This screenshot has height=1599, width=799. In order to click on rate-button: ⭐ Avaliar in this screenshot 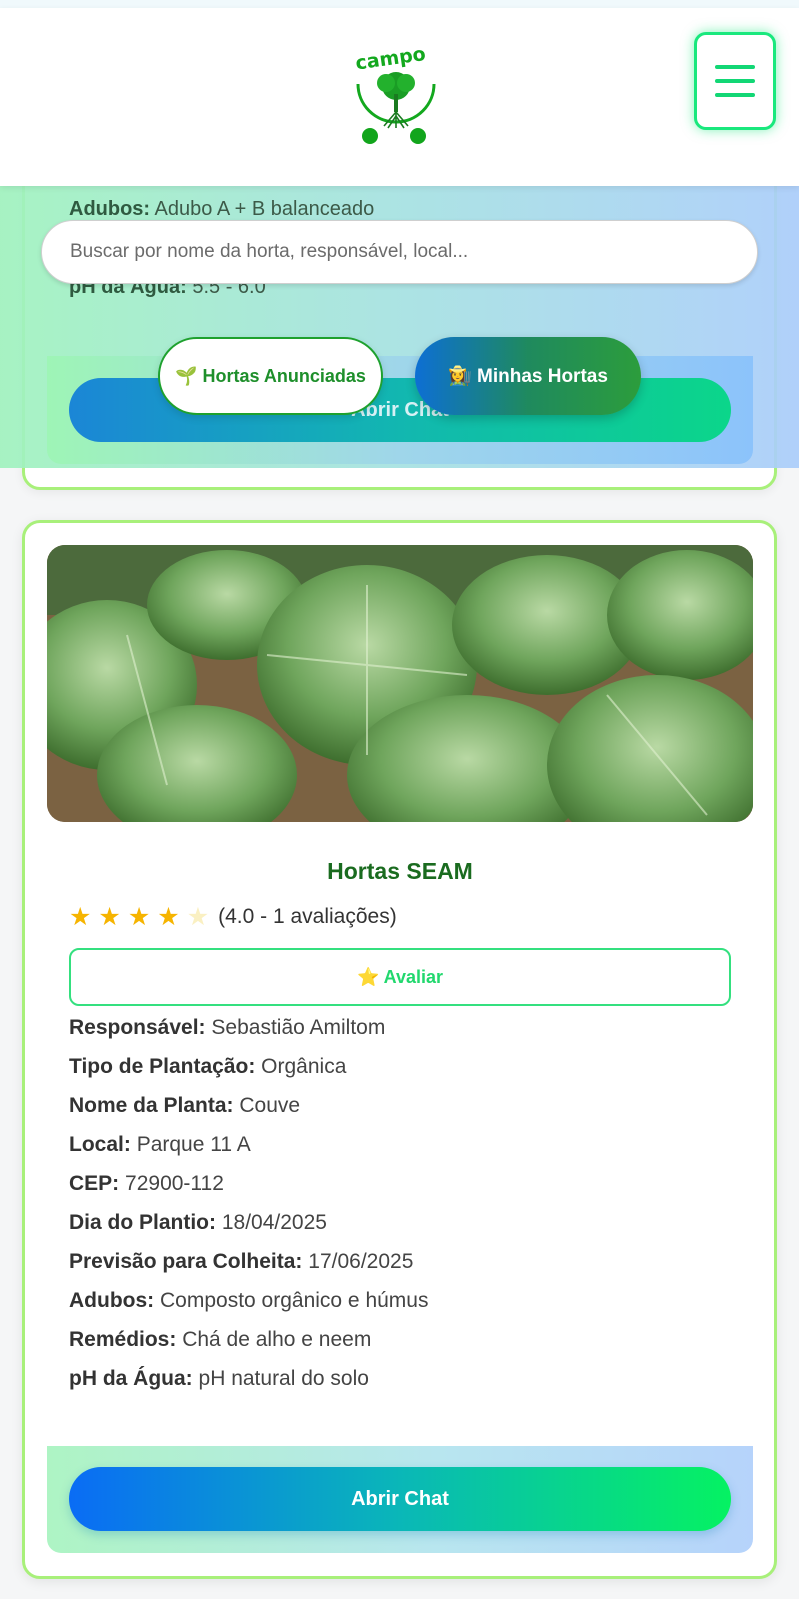, I will do `click(400, 977)`.